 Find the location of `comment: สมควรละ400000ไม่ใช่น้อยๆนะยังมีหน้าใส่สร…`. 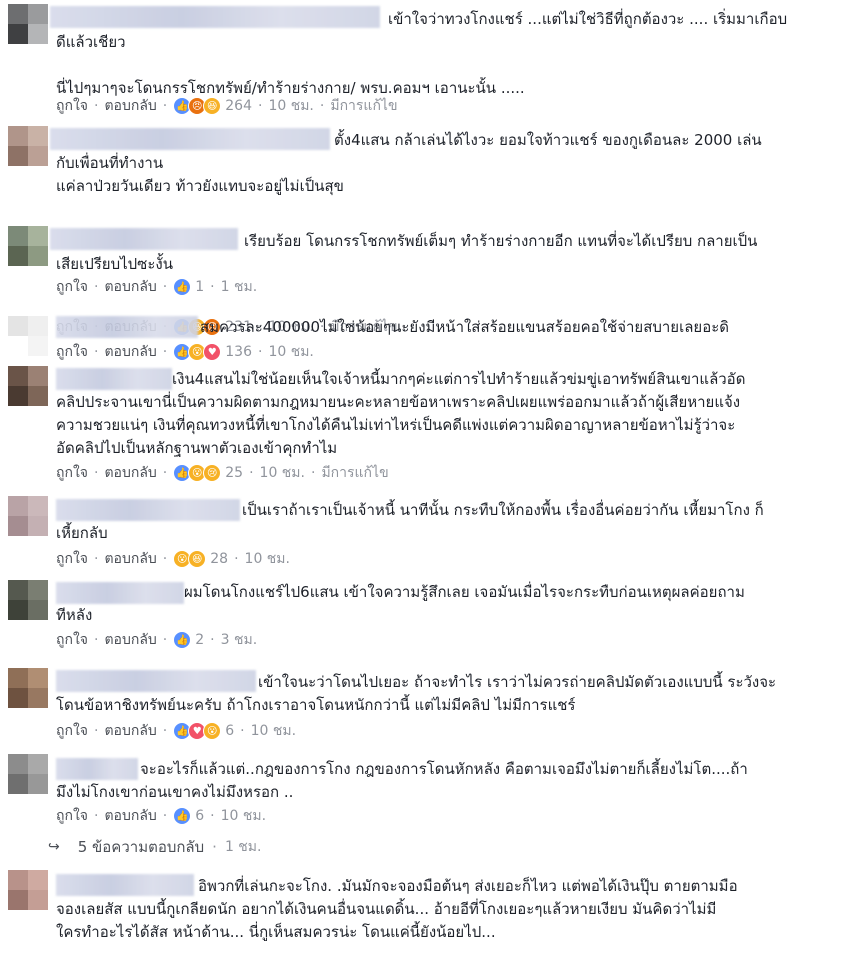

comment: สมควรละ400000ไม่ใช่น้อยๆนะยังมีหน้าใส่สร… is located at coordinates (432, 336).